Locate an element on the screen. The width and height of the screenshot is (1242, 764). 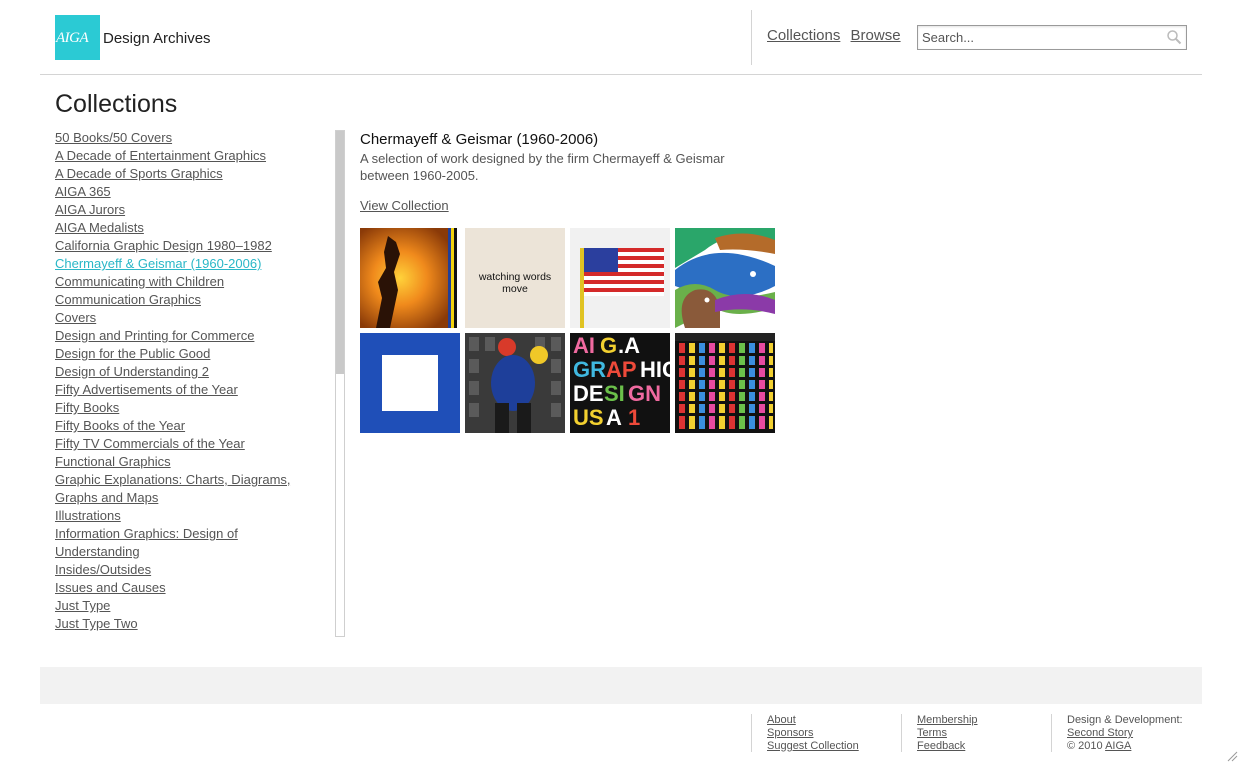
collection-link: Graphs and Maps is located at coordinates (106, 497).